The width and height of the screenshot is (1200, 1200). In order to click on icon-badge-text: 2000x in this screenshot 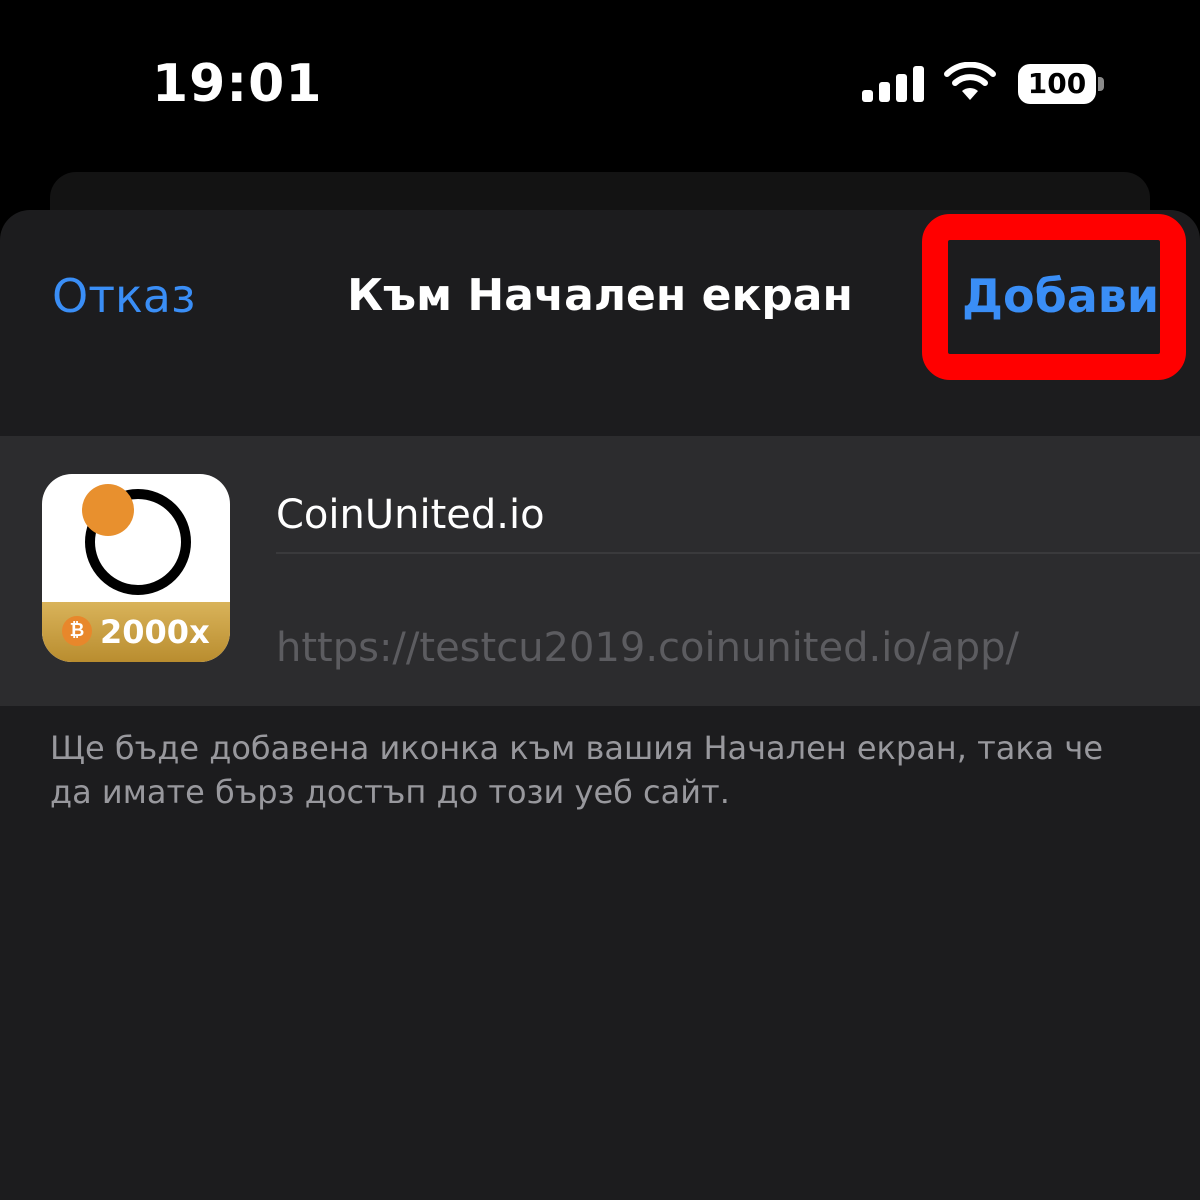, I will do `click(155, 632)`.